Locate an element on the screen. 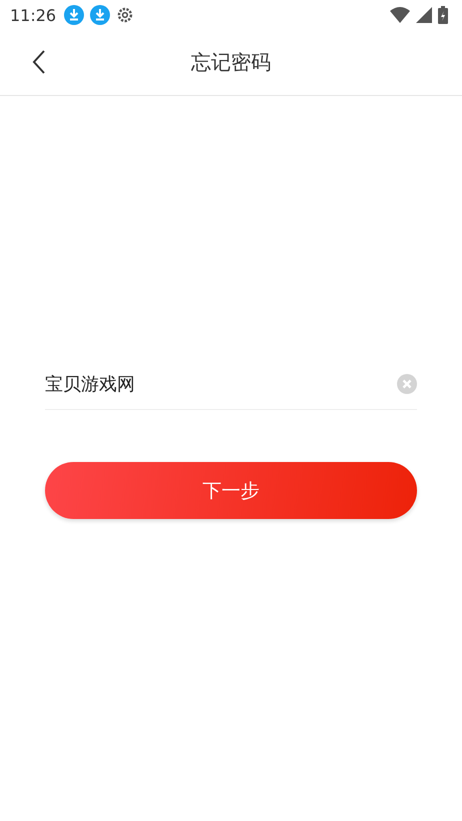 The image size is (462, 821). settings-icon is located at coordinates (125, 15).